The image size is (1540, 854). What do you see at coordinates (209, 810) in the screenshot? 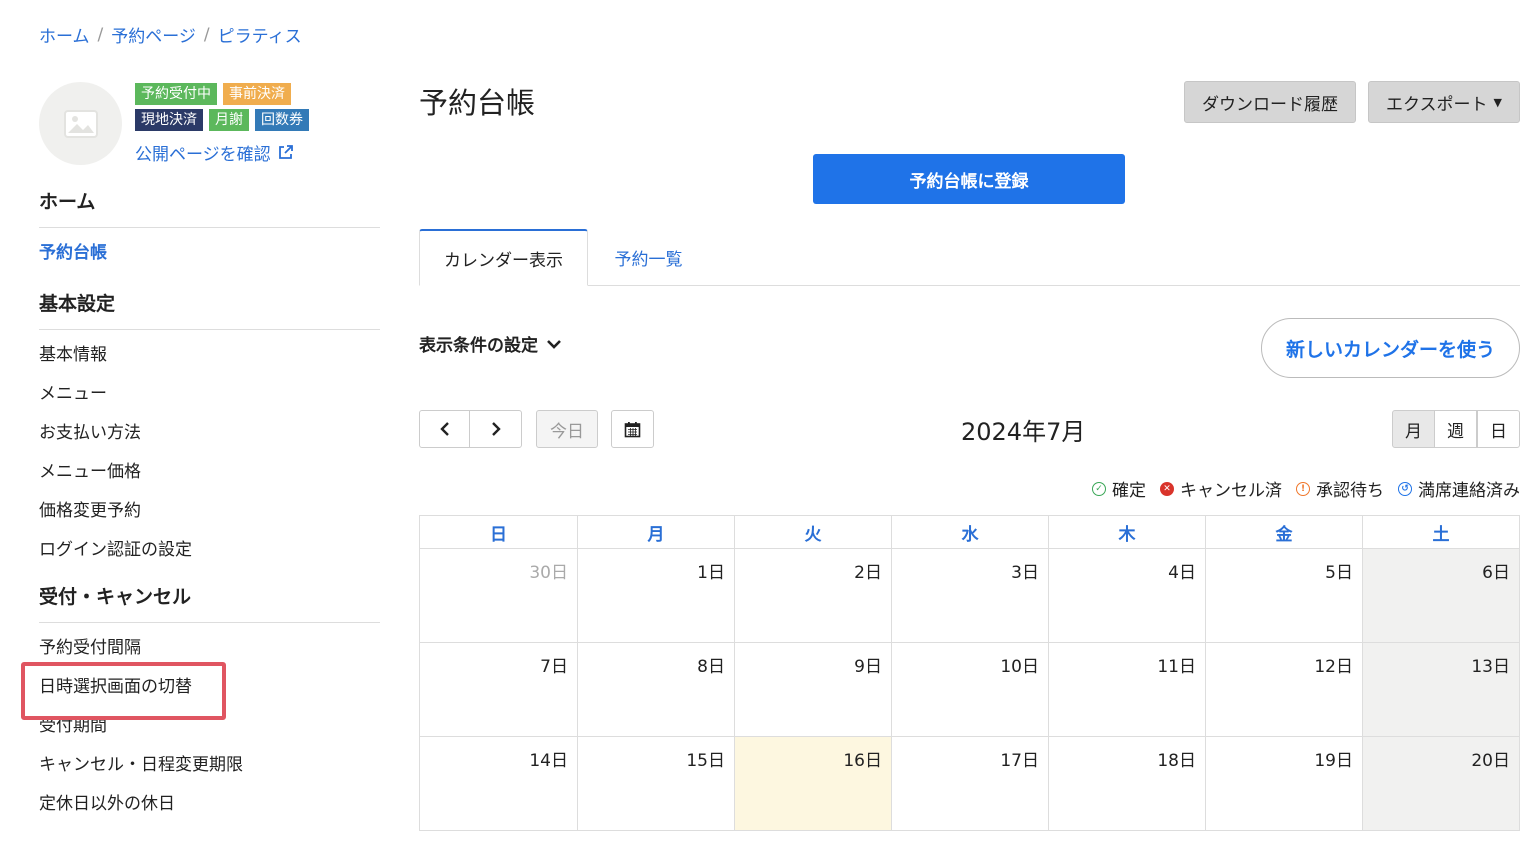
I see `sidebar-item-holidays: 定休日以外の休日` at bounding box center [209, 810].